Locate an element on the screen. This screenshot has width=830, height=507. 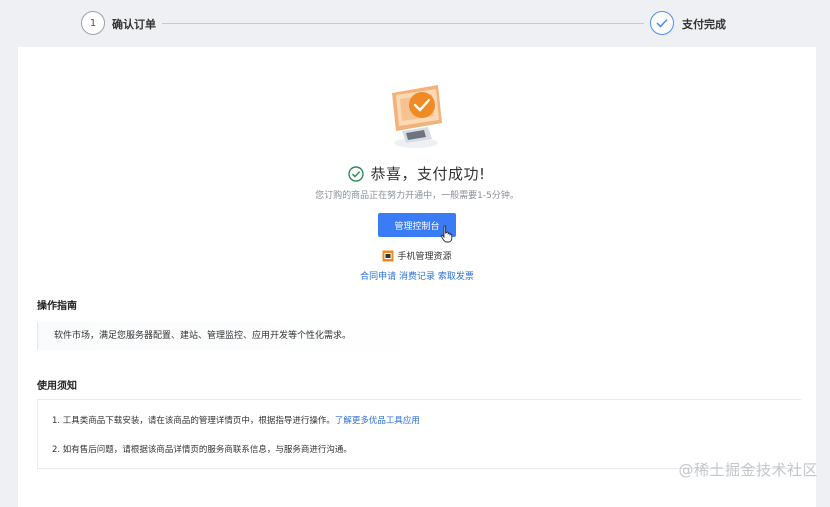
request-invoice-link: 索取发票 is located at coordinates (456, 277).